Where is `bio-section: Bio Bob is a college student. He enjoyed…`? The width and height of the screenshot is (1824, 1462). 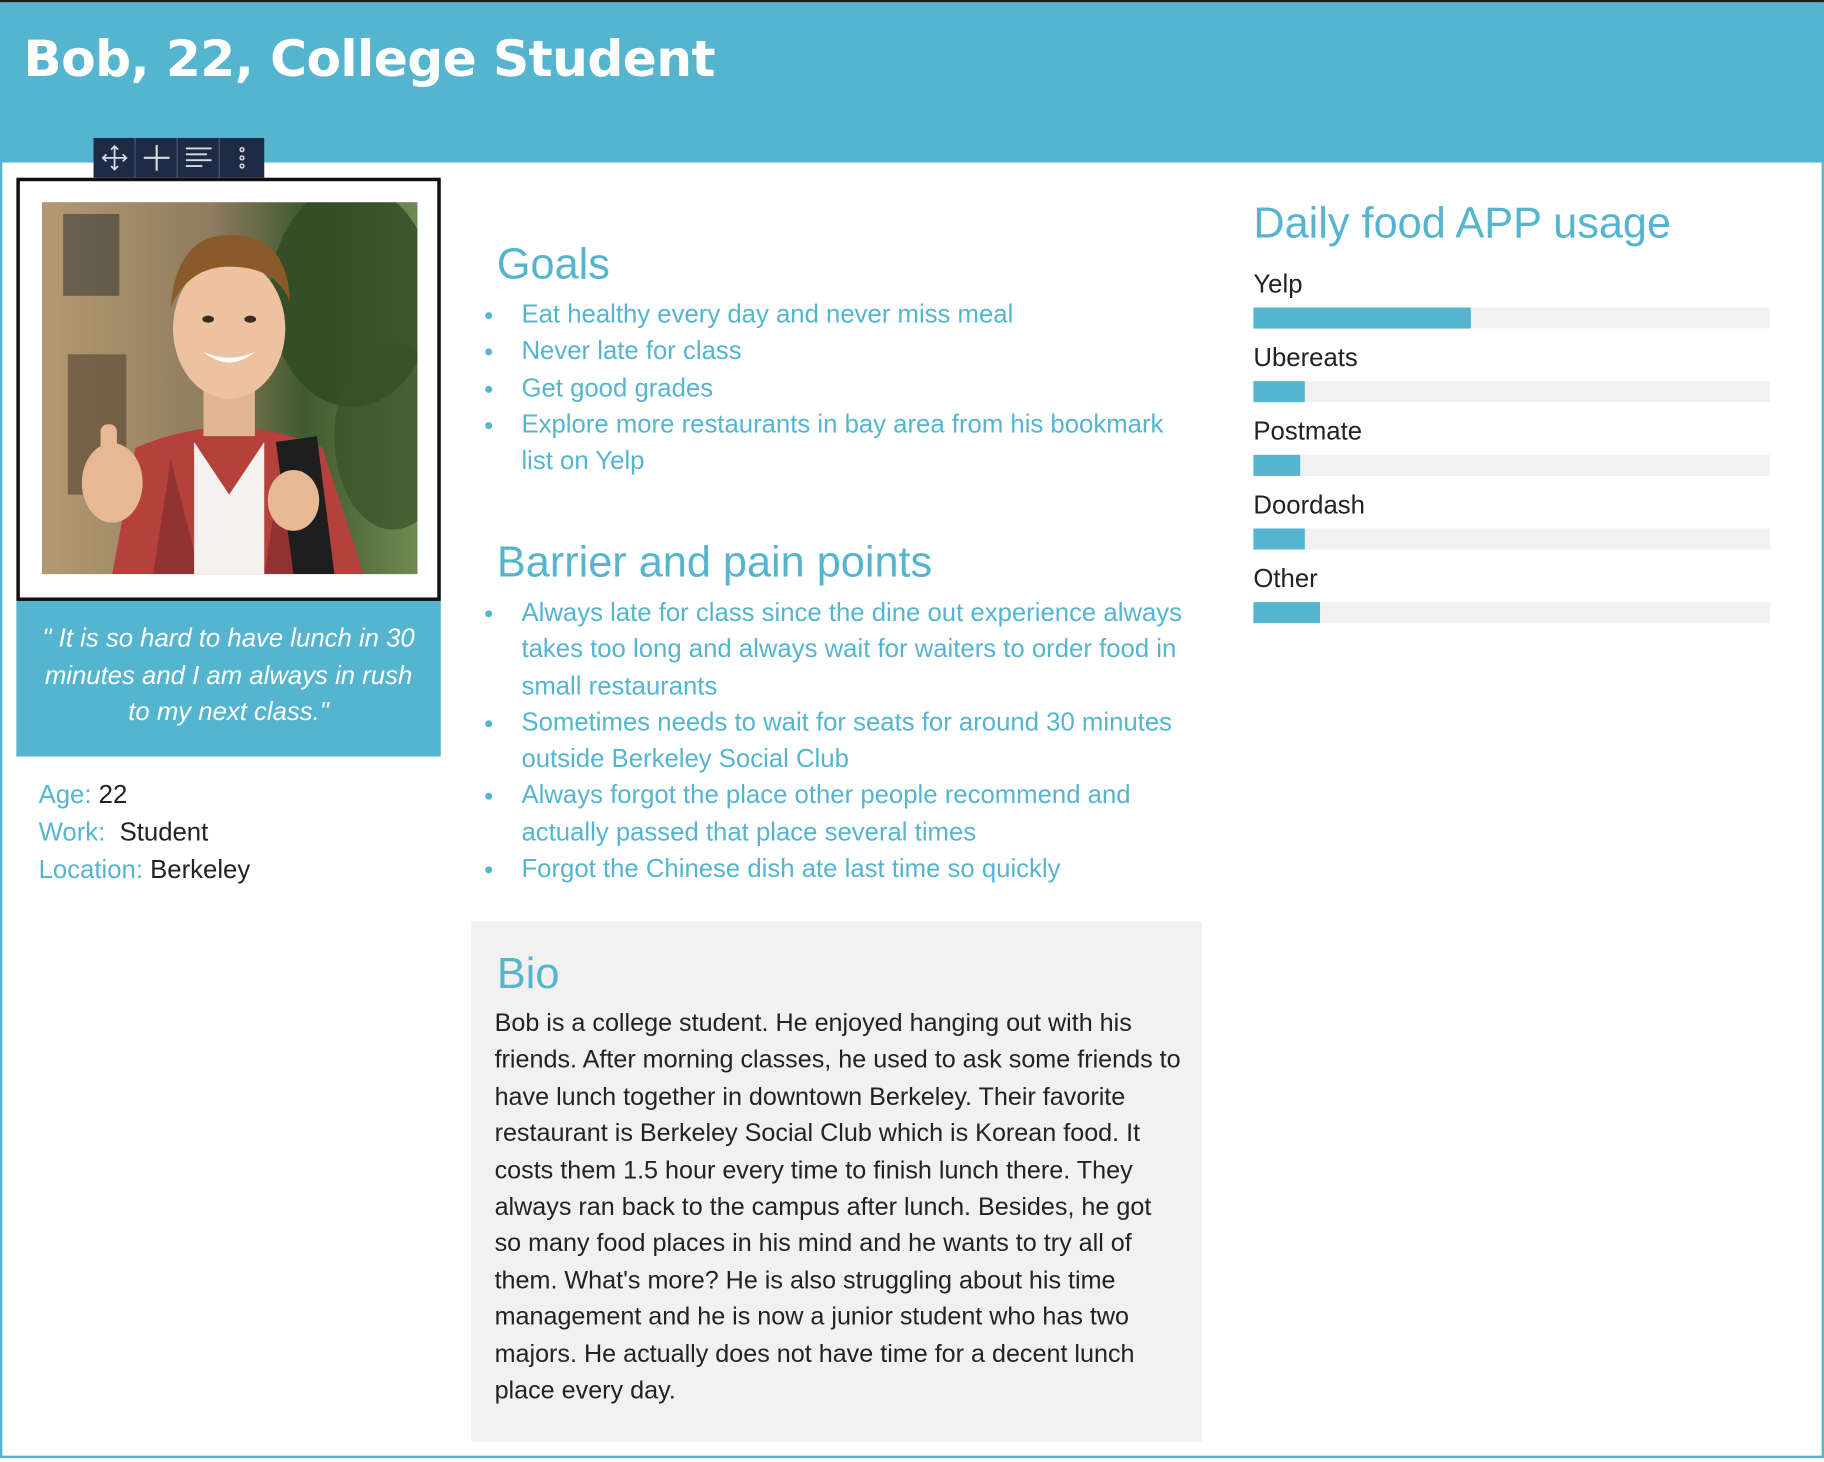
bio-section: Bio Bob is a college student. He enjoyed… is located at coordinates (836, 1181).